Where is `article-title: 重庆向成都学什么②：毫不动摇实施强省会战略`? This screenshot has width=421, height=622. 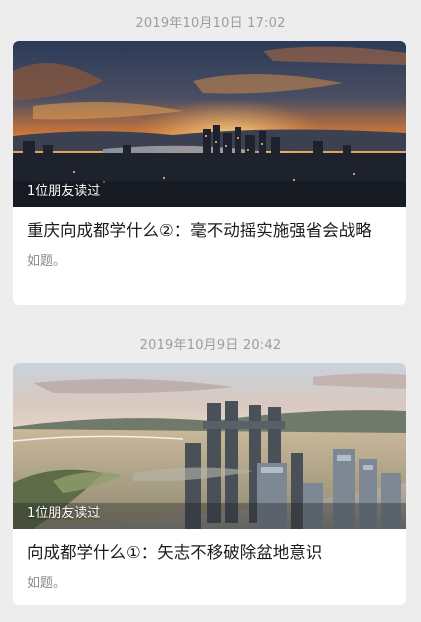
article-title: 重庆向成都学什么②：毫不动摇实施强省会战略 is located at coordinates (209, 231).